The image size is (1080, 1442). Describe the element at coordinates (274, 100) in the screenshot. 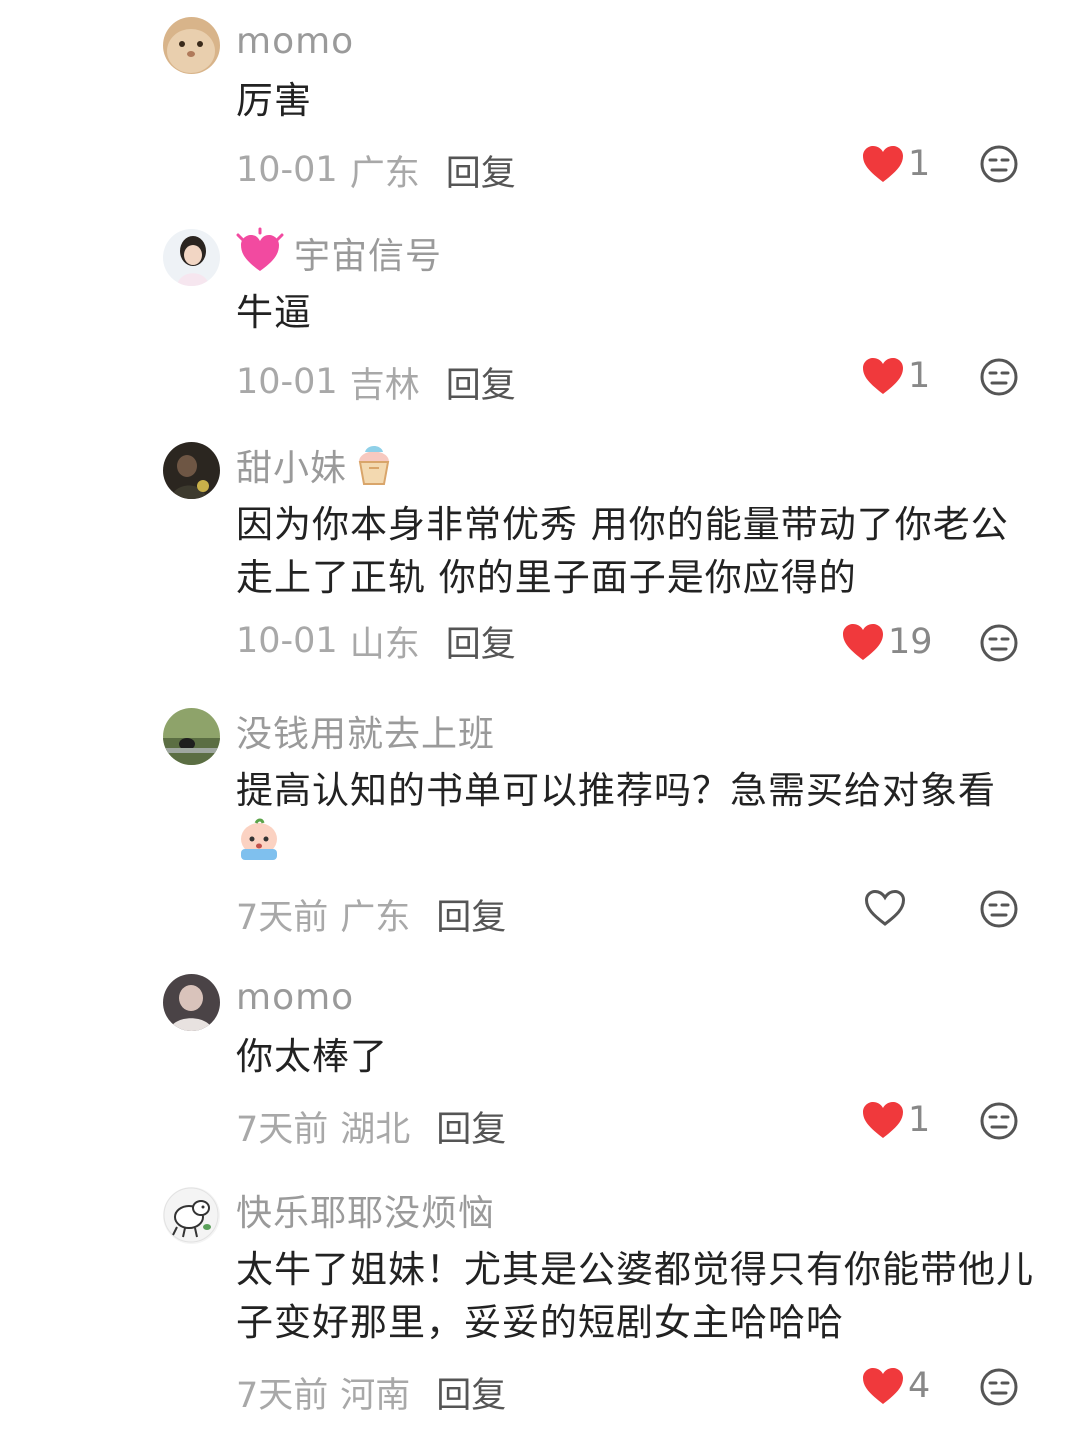

I see `comment-text: 厉害` at that location.